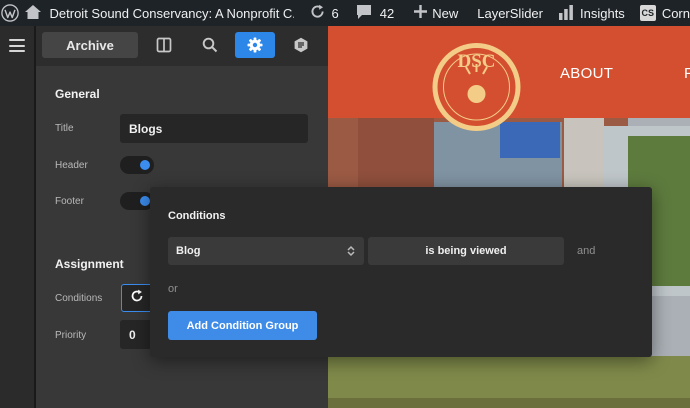  Describe the element at coordinates (351, 252) in the screenshot. I see `chevron-updown-icon` at that location.